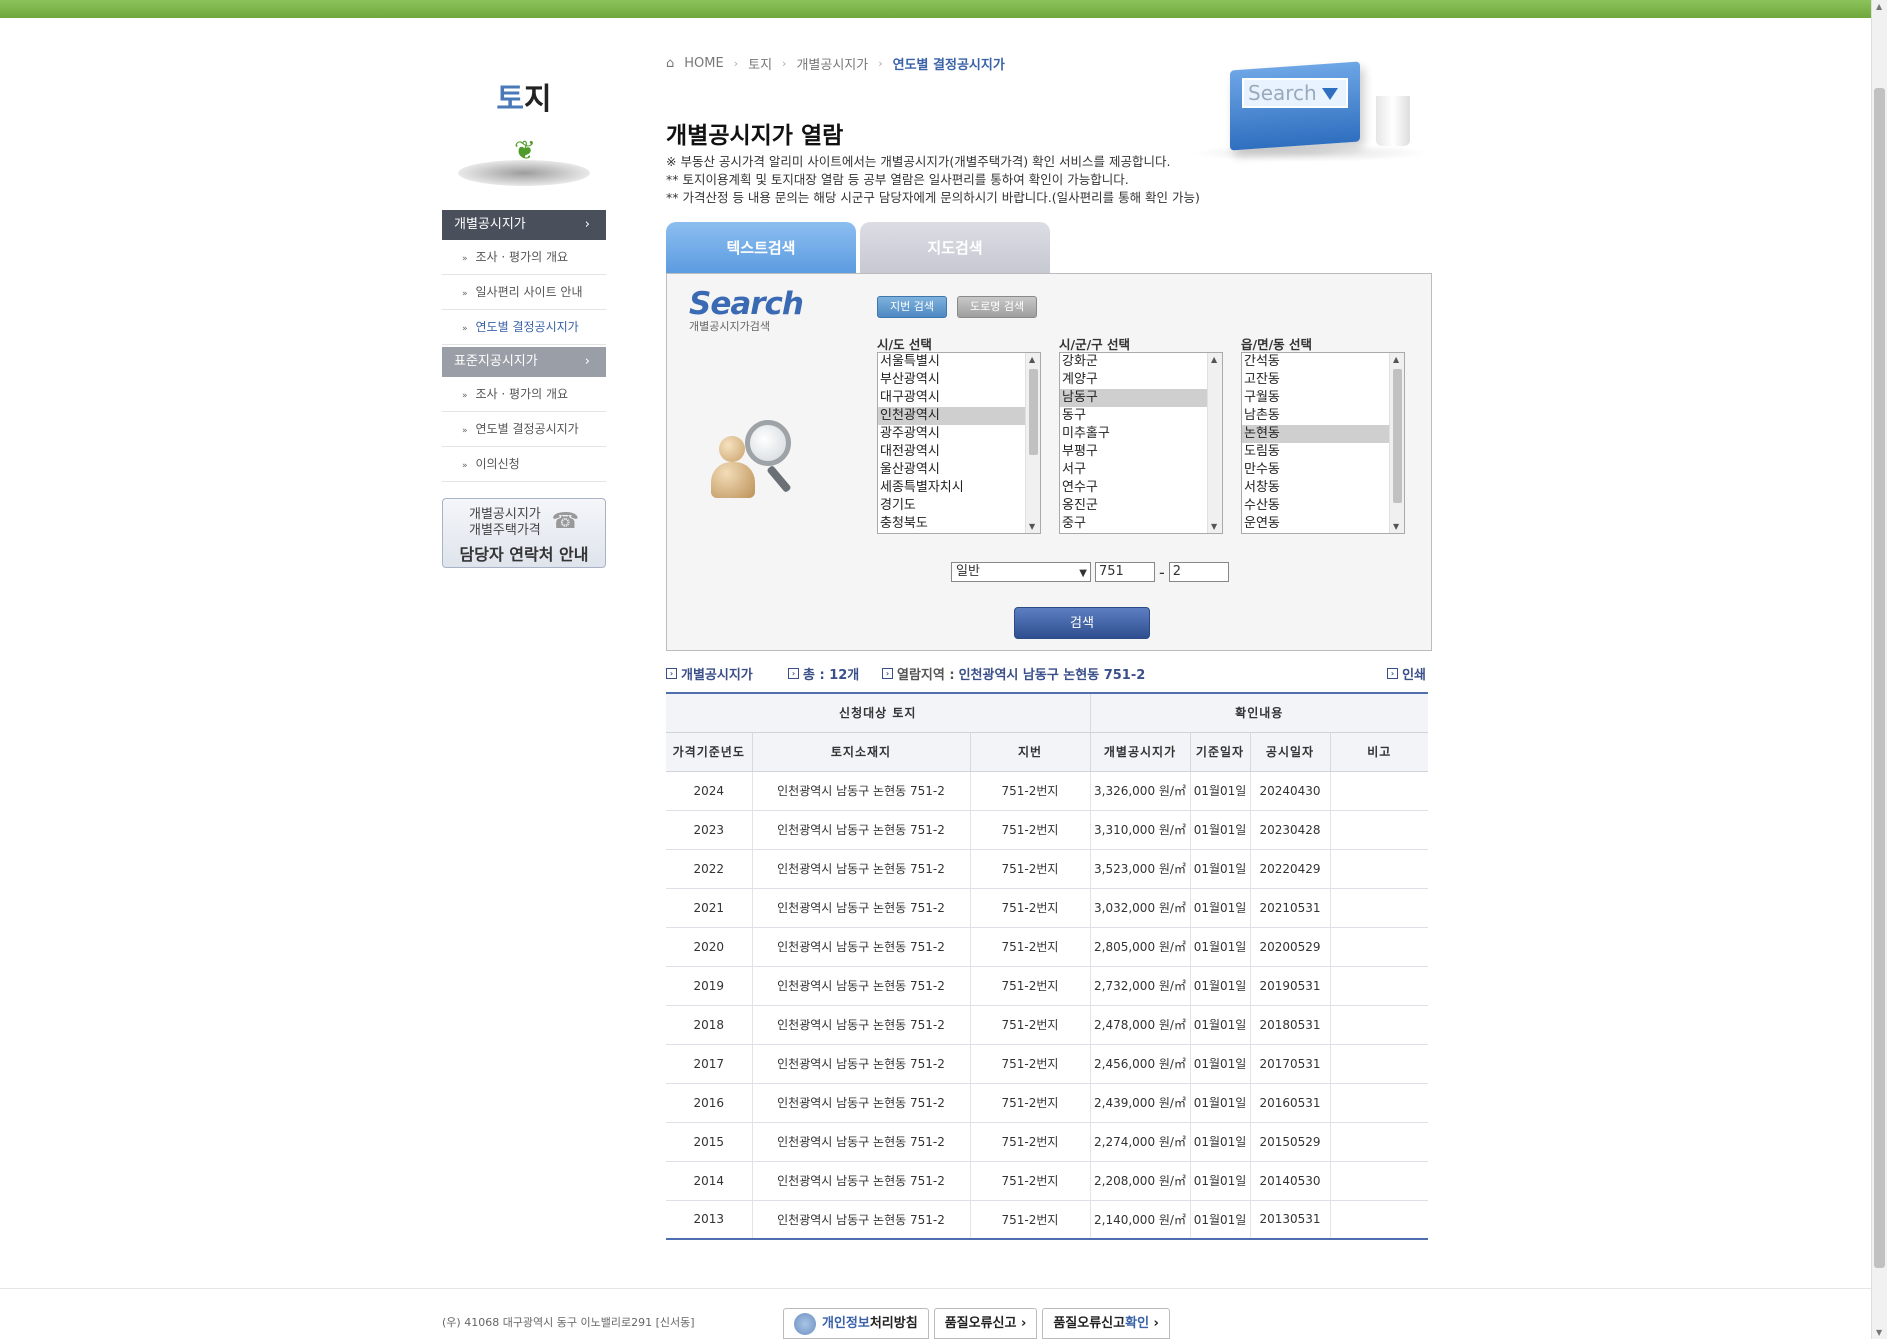 The width and height of the screenshot is (1887, 1339). What do you see at coordinates (709, 869) in the screenshot?
I see `table-cell: 2022` at bounding box center [709, 869].